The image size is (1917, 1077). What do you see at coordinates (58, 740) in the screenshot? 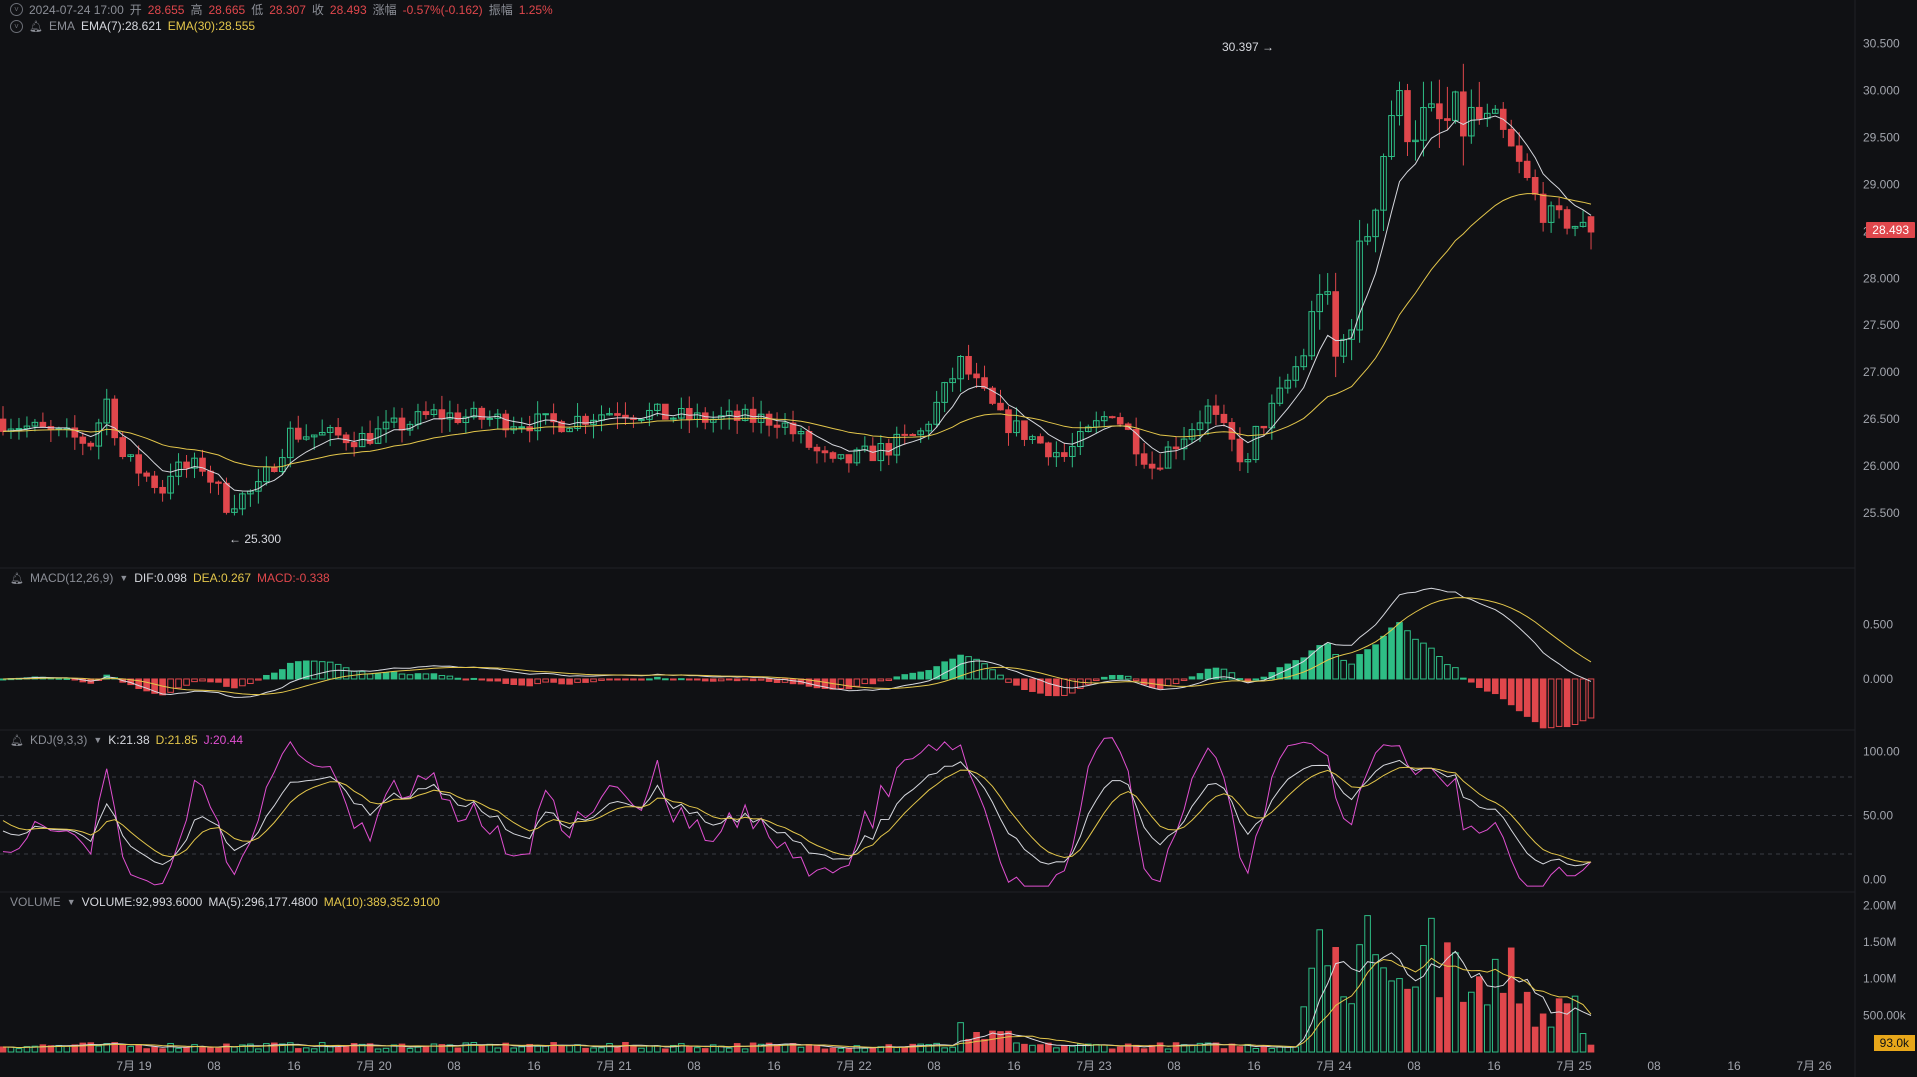
I see `kdj-indicator-name: KDJ(9,3,3)` at bounding box center [58, 740].